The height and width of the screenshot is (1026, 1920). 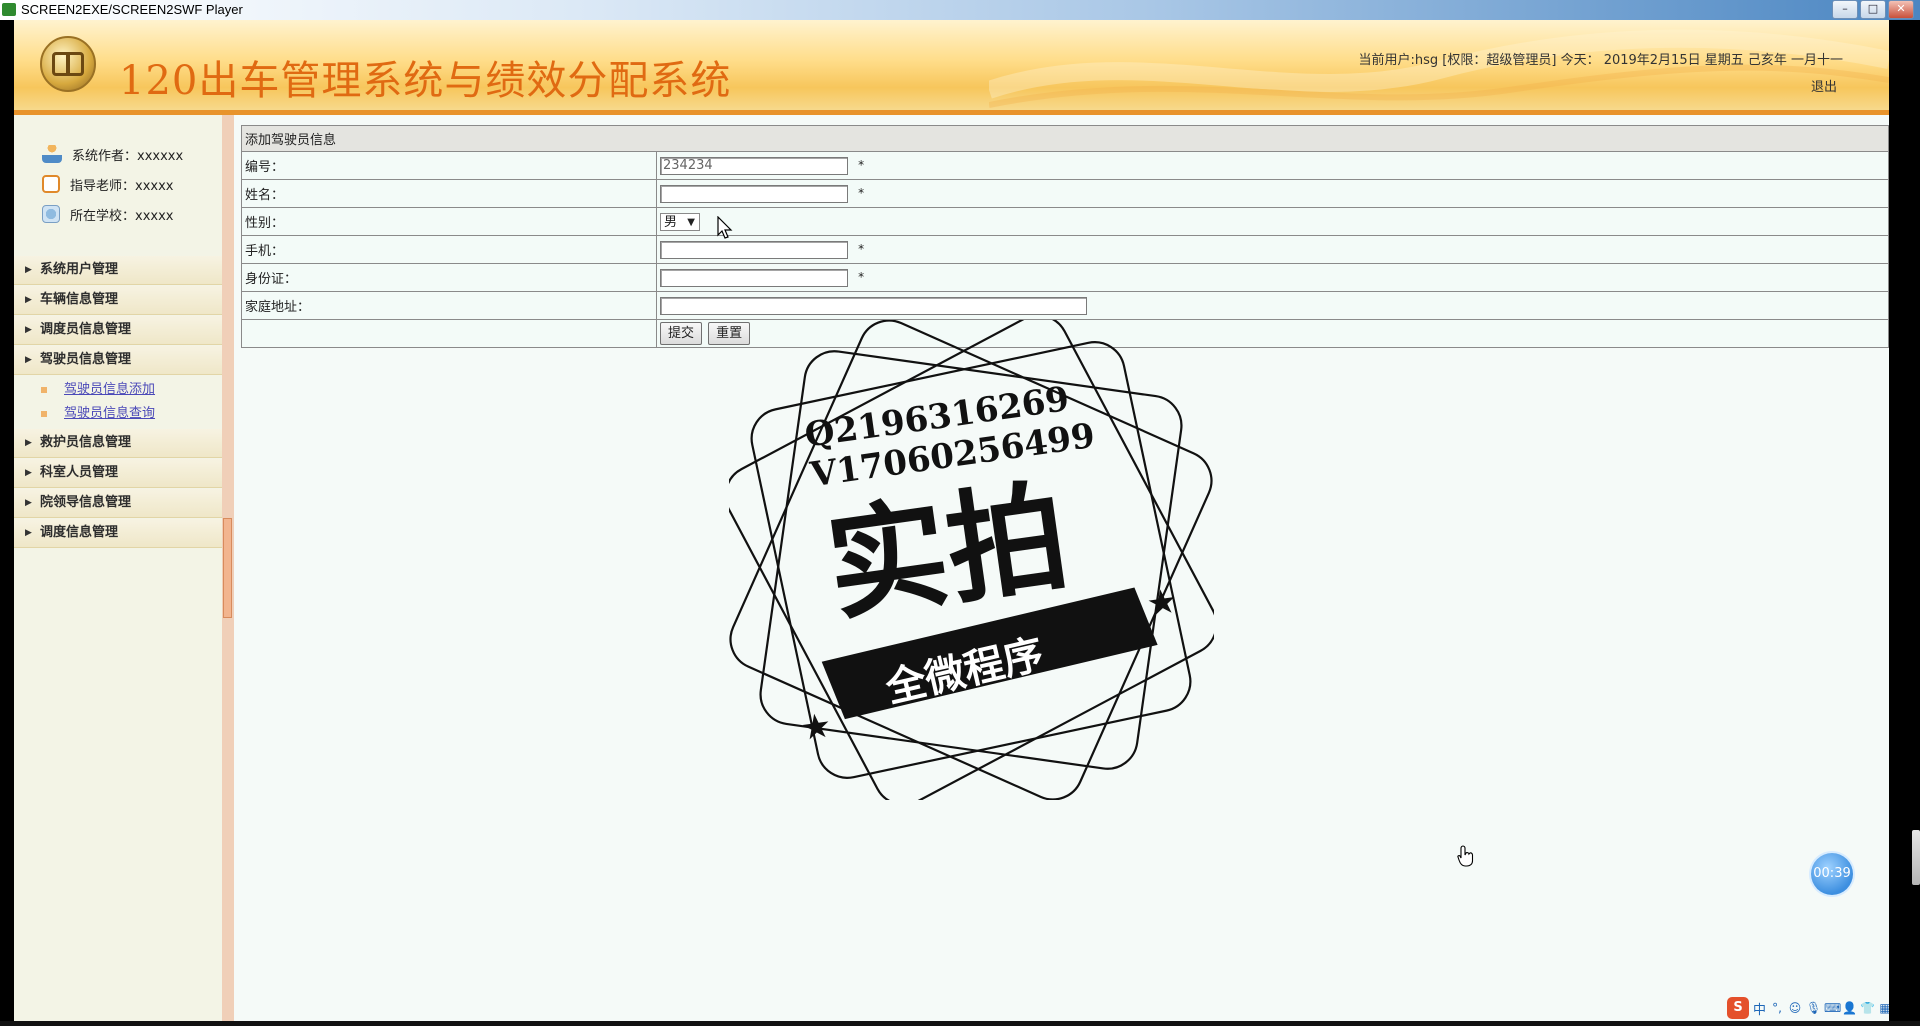 What do you see at coordinates (960, 1023) in the screenshot?
I see `player-bottom-bar` at bounding box center [960, 1023].